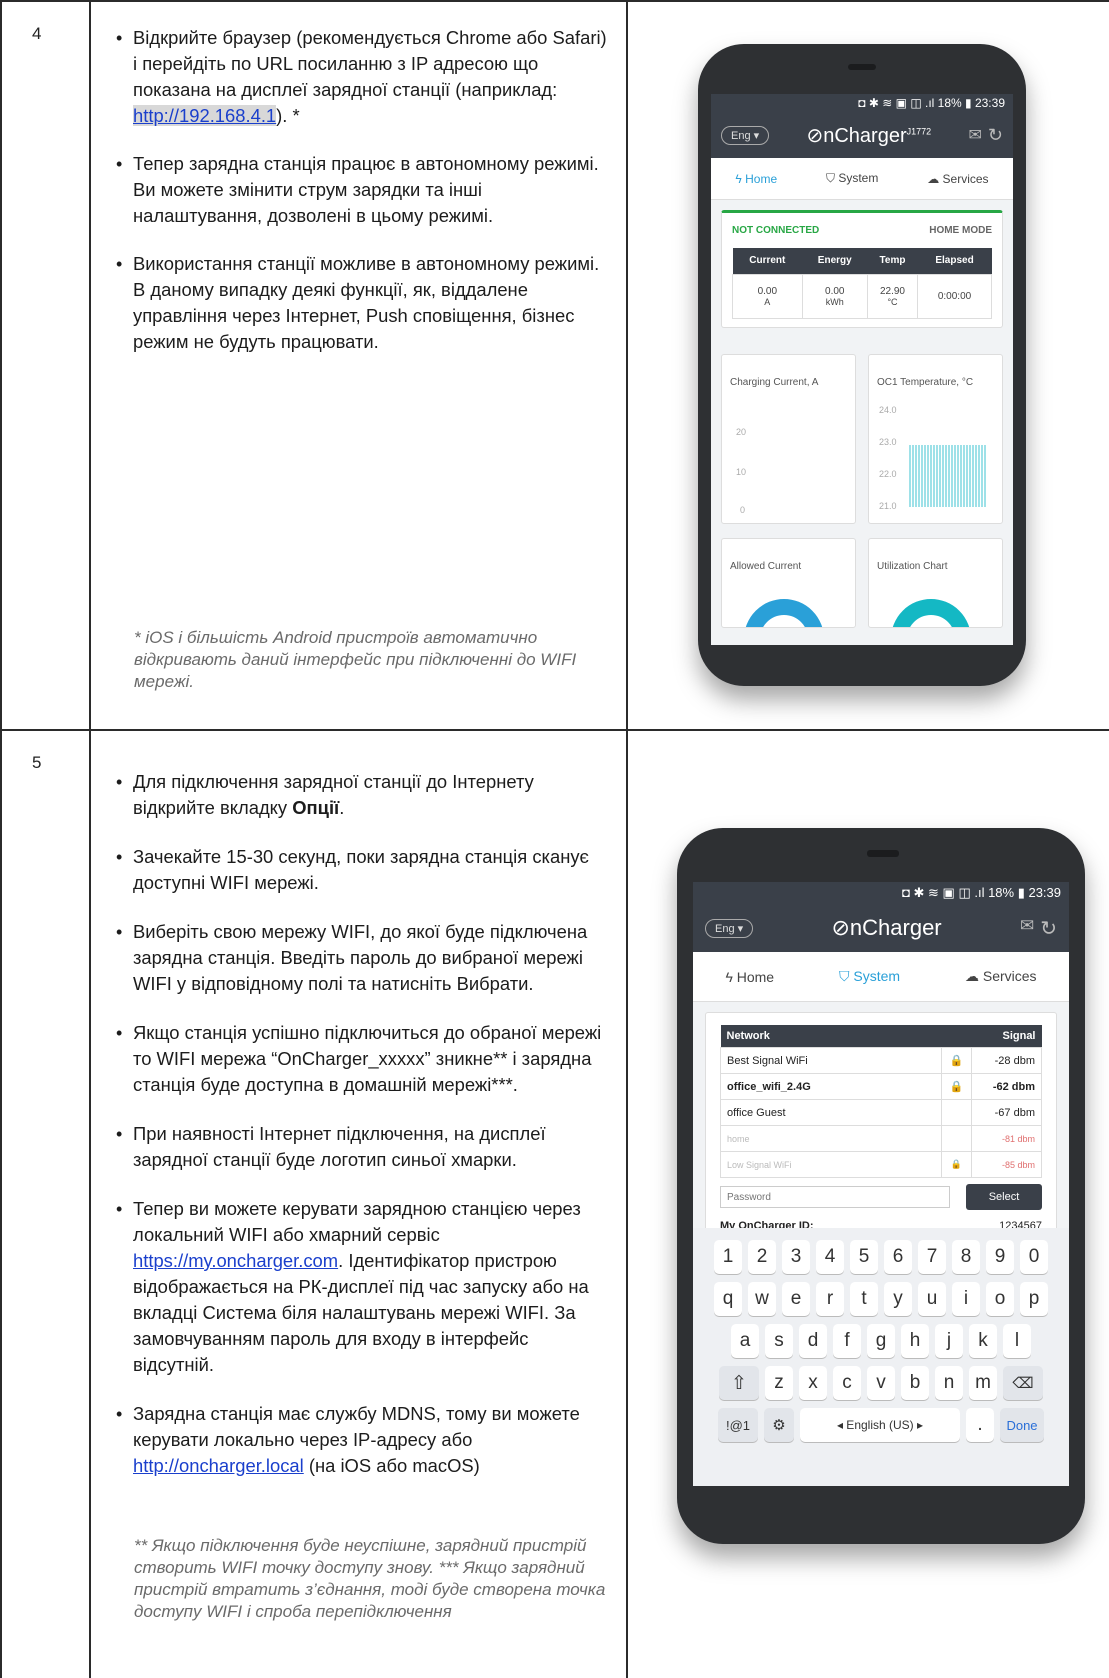  What do you see at coordinates (1022, 1425) in the screenshot?
I see `done-key: Done` at bounding box center [1022, 1425].